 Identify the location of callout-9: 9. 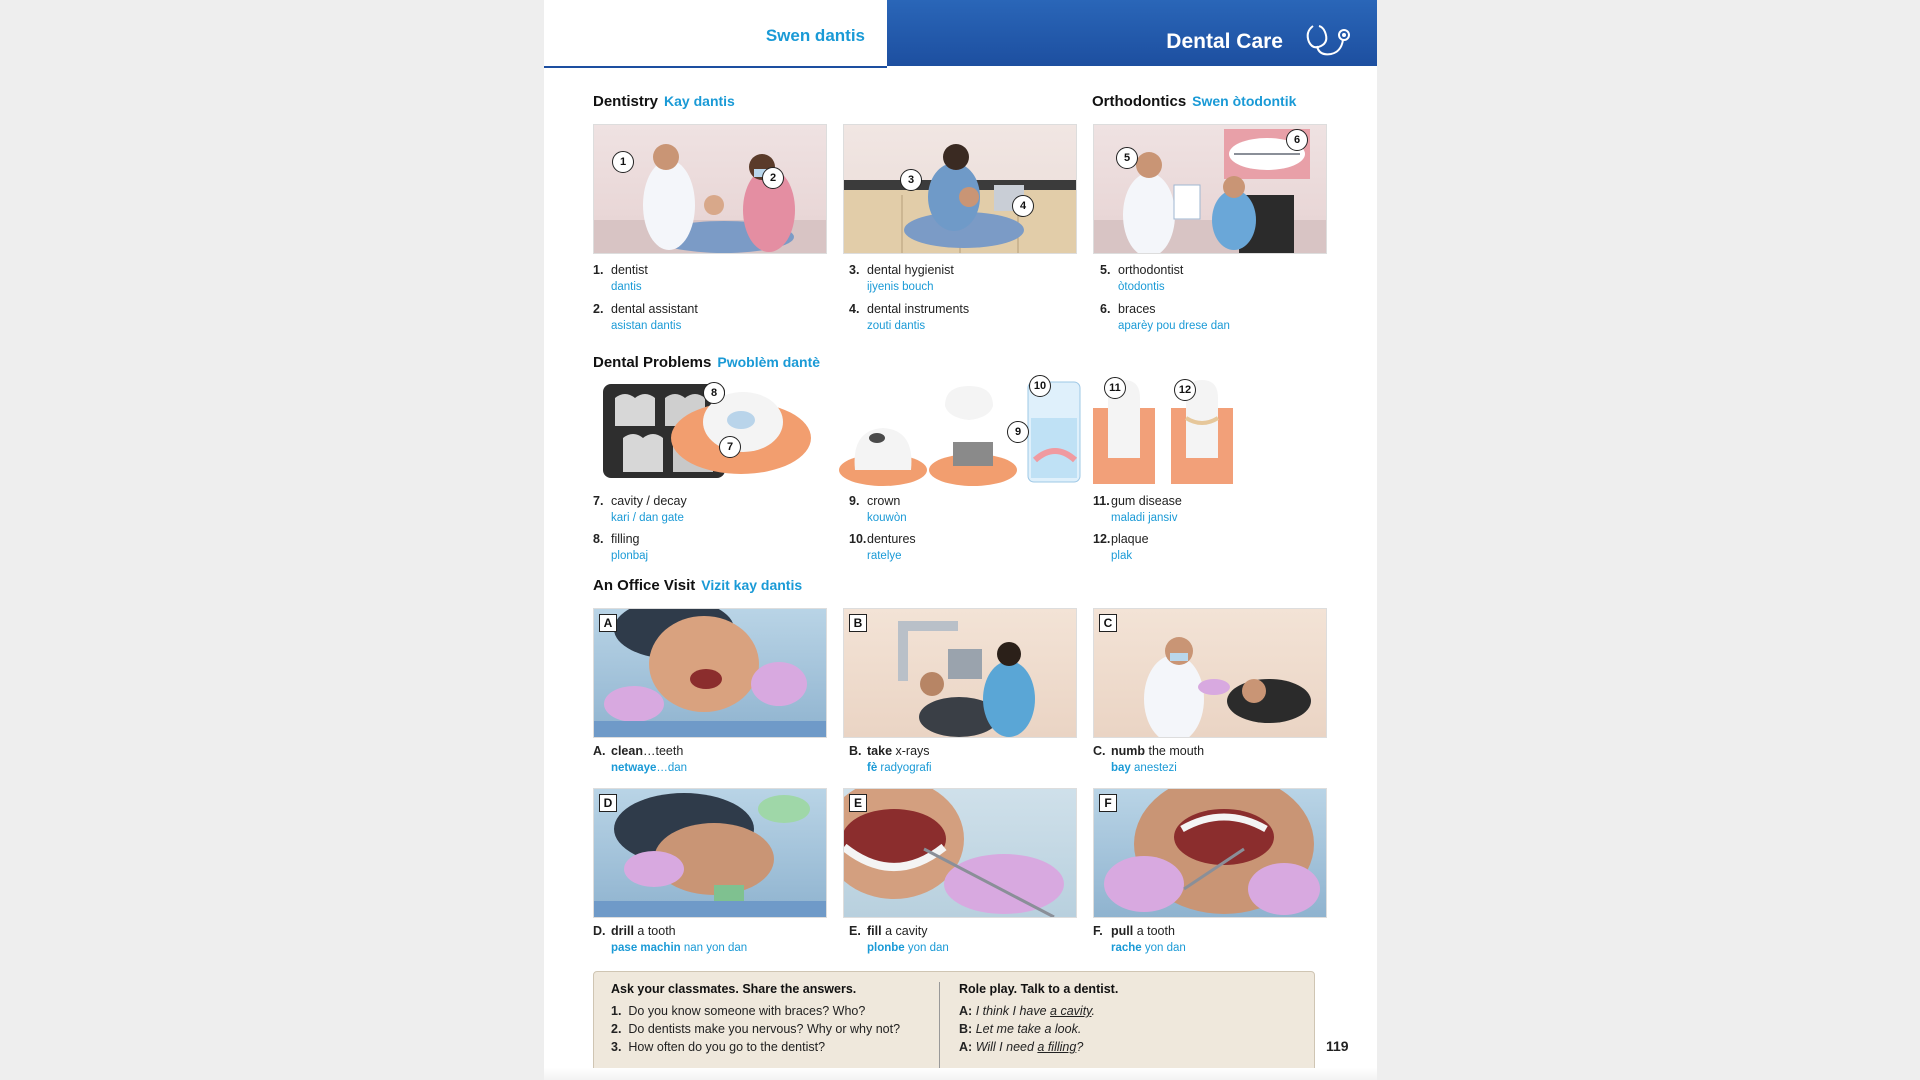
(1018, 432).